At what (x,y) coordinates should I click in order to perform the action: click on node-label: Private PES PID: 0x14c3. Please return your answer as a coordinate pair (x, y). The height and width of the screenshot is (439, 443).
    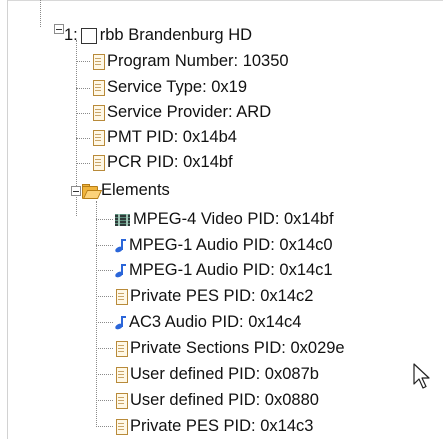
    Looking at the image, I should click on (222, 426).